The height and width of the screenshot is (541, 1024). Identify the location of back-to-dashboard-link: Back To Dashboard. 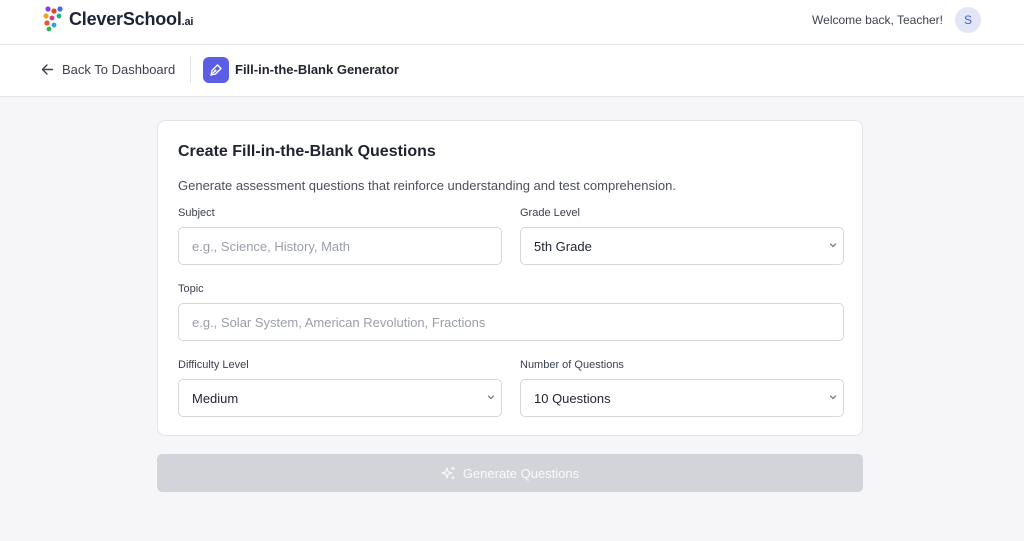
(108, 69).